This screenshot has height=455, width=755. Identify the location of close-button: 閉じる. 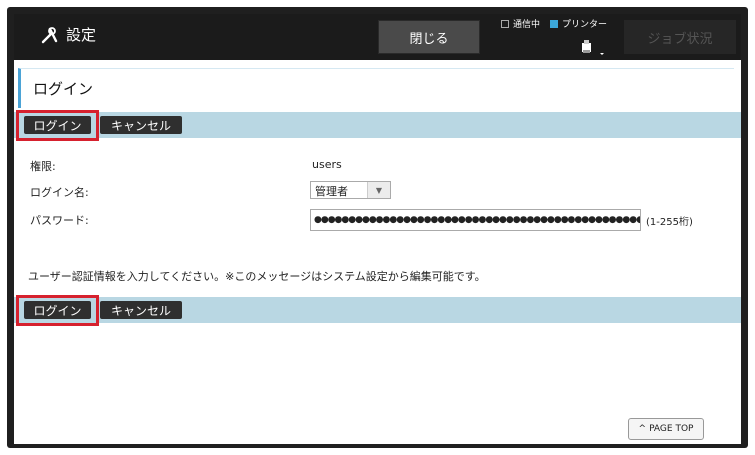
(429, 37).